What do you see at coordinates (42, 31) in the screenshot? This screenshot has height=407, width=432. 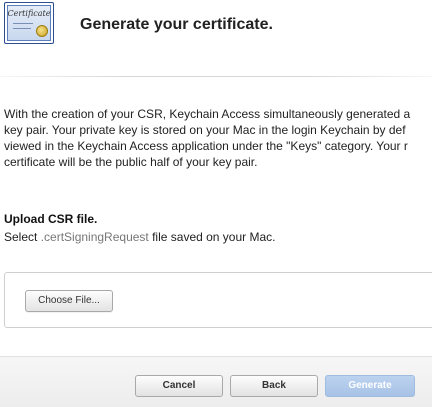 I see `certificate-seal-icon` at bounding box center [42, 31].